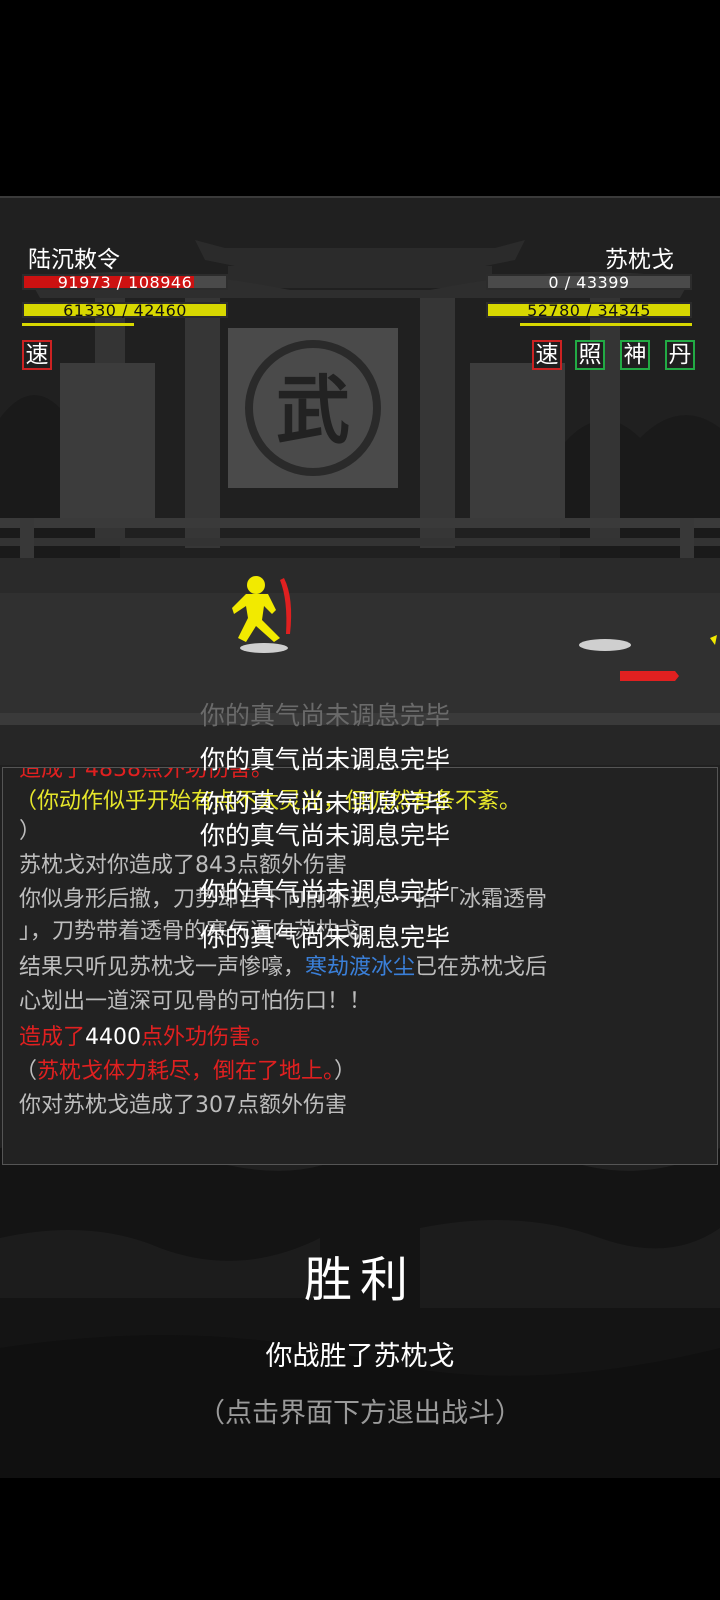 The height and width of the screenshot is (1600, 720). I want to click on floating-message-faded: 你的真气尚未调息完毕, so click(325, 715).